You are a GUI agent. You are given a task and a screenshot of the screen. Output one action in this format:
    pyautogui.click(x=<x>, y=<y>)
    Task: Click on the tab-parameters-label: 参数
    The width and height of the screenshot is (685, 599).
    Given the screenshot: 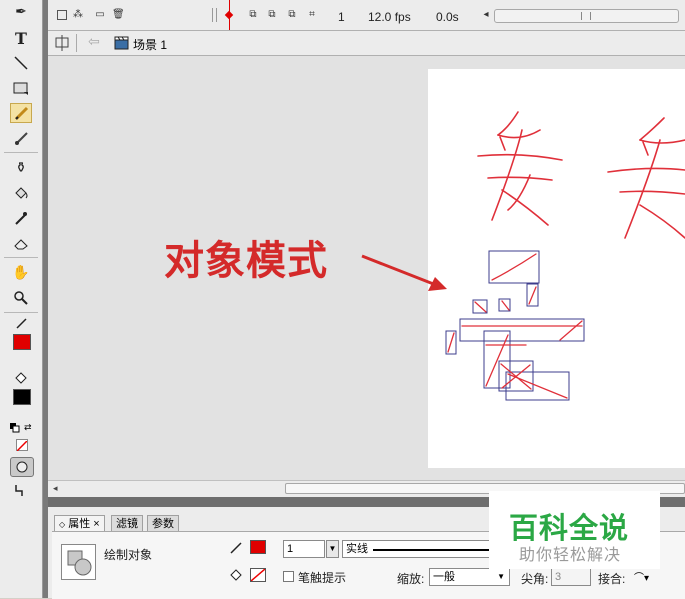 What is the action you would take?
    pyautogui.click(x=163, y=524)
    